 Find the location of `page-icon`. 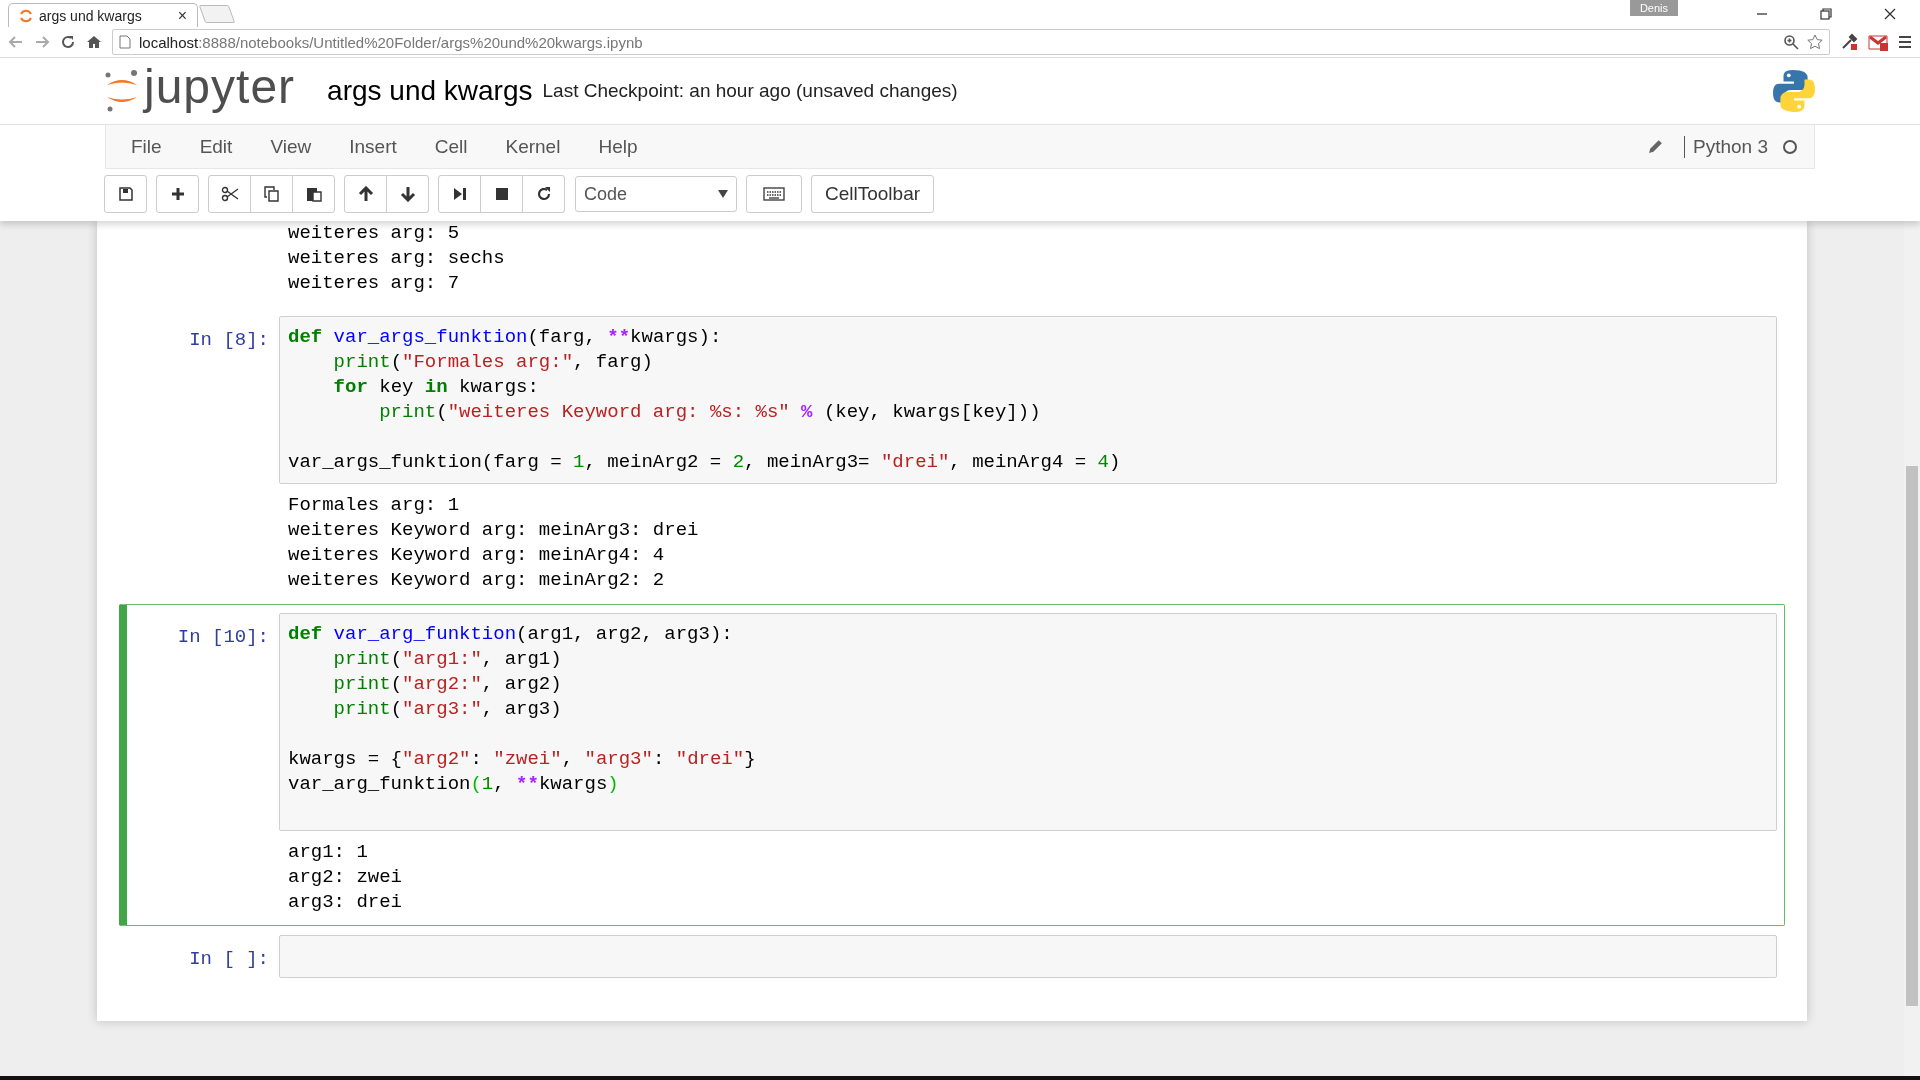

page-icon is located at coordinates (125, 42).